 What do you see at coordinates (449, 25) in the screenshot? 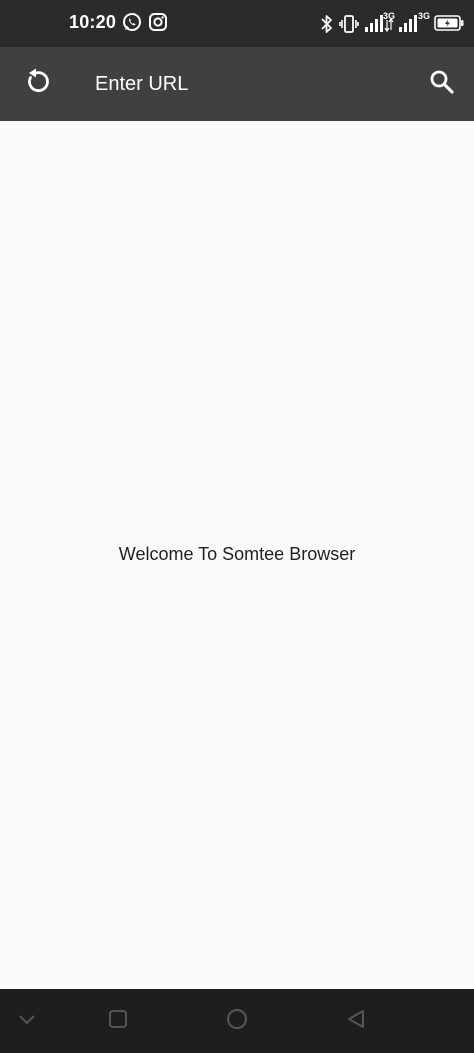
I see `battery-icon` at bounding box center [449, 25].